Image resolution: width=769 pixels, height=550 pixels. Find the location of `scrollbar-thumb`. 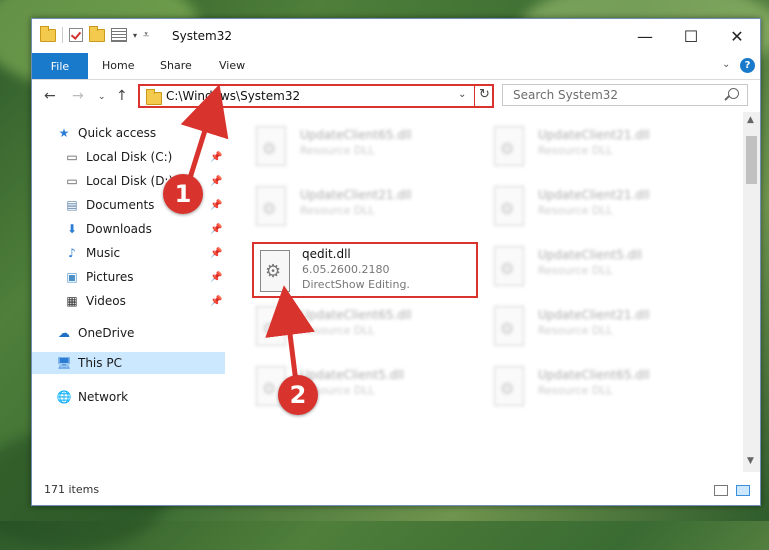

scrollbar-thumb is located at coordinates (751, 160).